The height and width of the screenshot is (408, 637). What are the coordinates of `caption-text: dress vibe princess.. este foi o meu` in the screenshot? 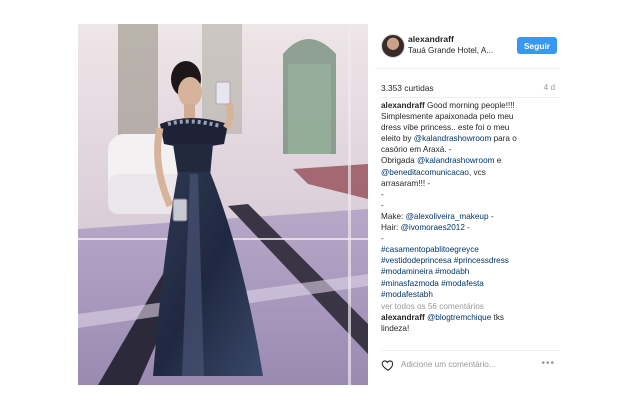 It's located at (445, 128).